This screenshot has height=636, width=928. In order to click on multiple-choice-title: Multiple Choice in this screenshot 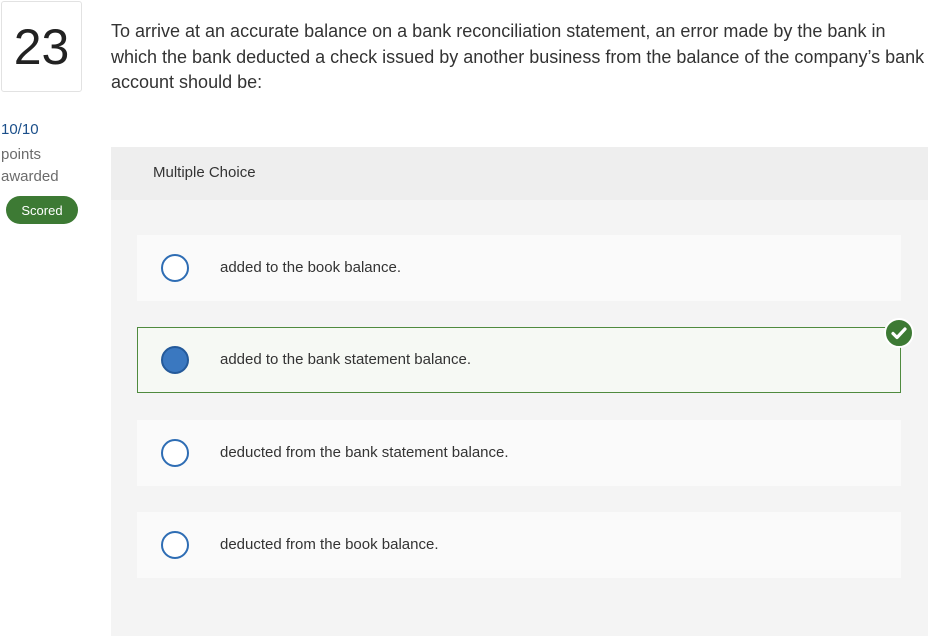, I will do `click(204, 172)`.